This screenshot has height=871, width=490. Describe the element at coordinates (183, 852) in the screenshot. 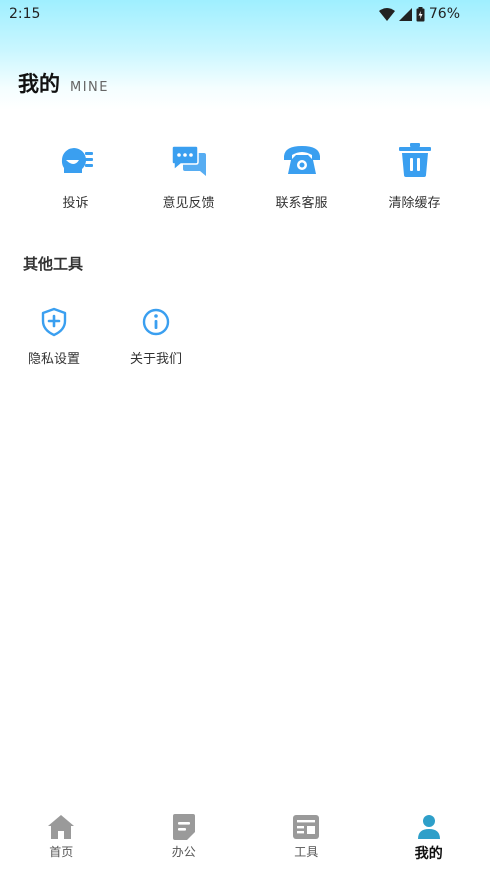

I see `nav-item-office-label: 办公` at that location.